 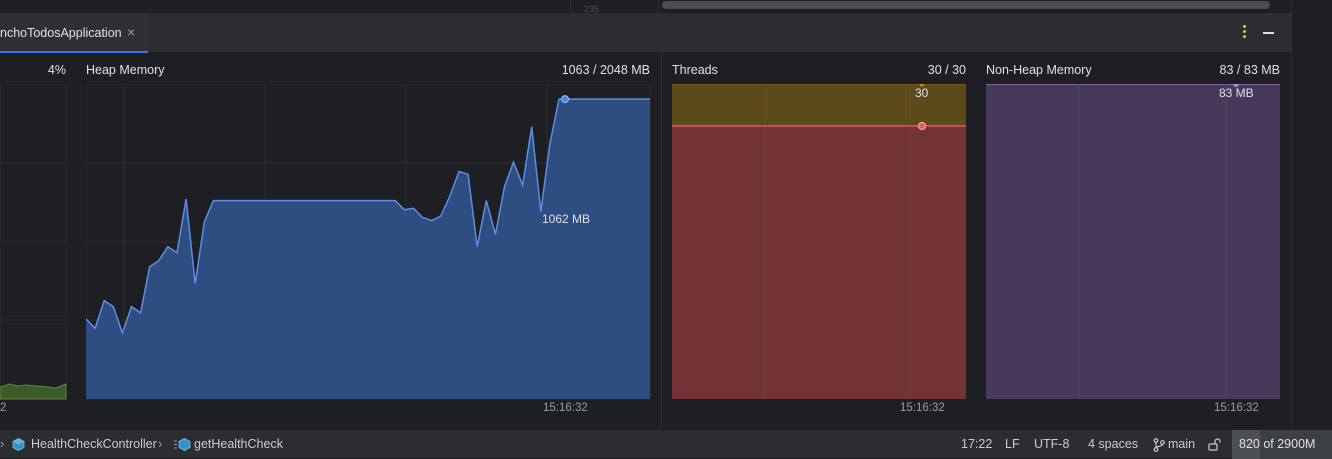 What do you see at coordinates (1311, 214) in the screenshot?
I see `right-gutter` at bounding box center [1311, 214].